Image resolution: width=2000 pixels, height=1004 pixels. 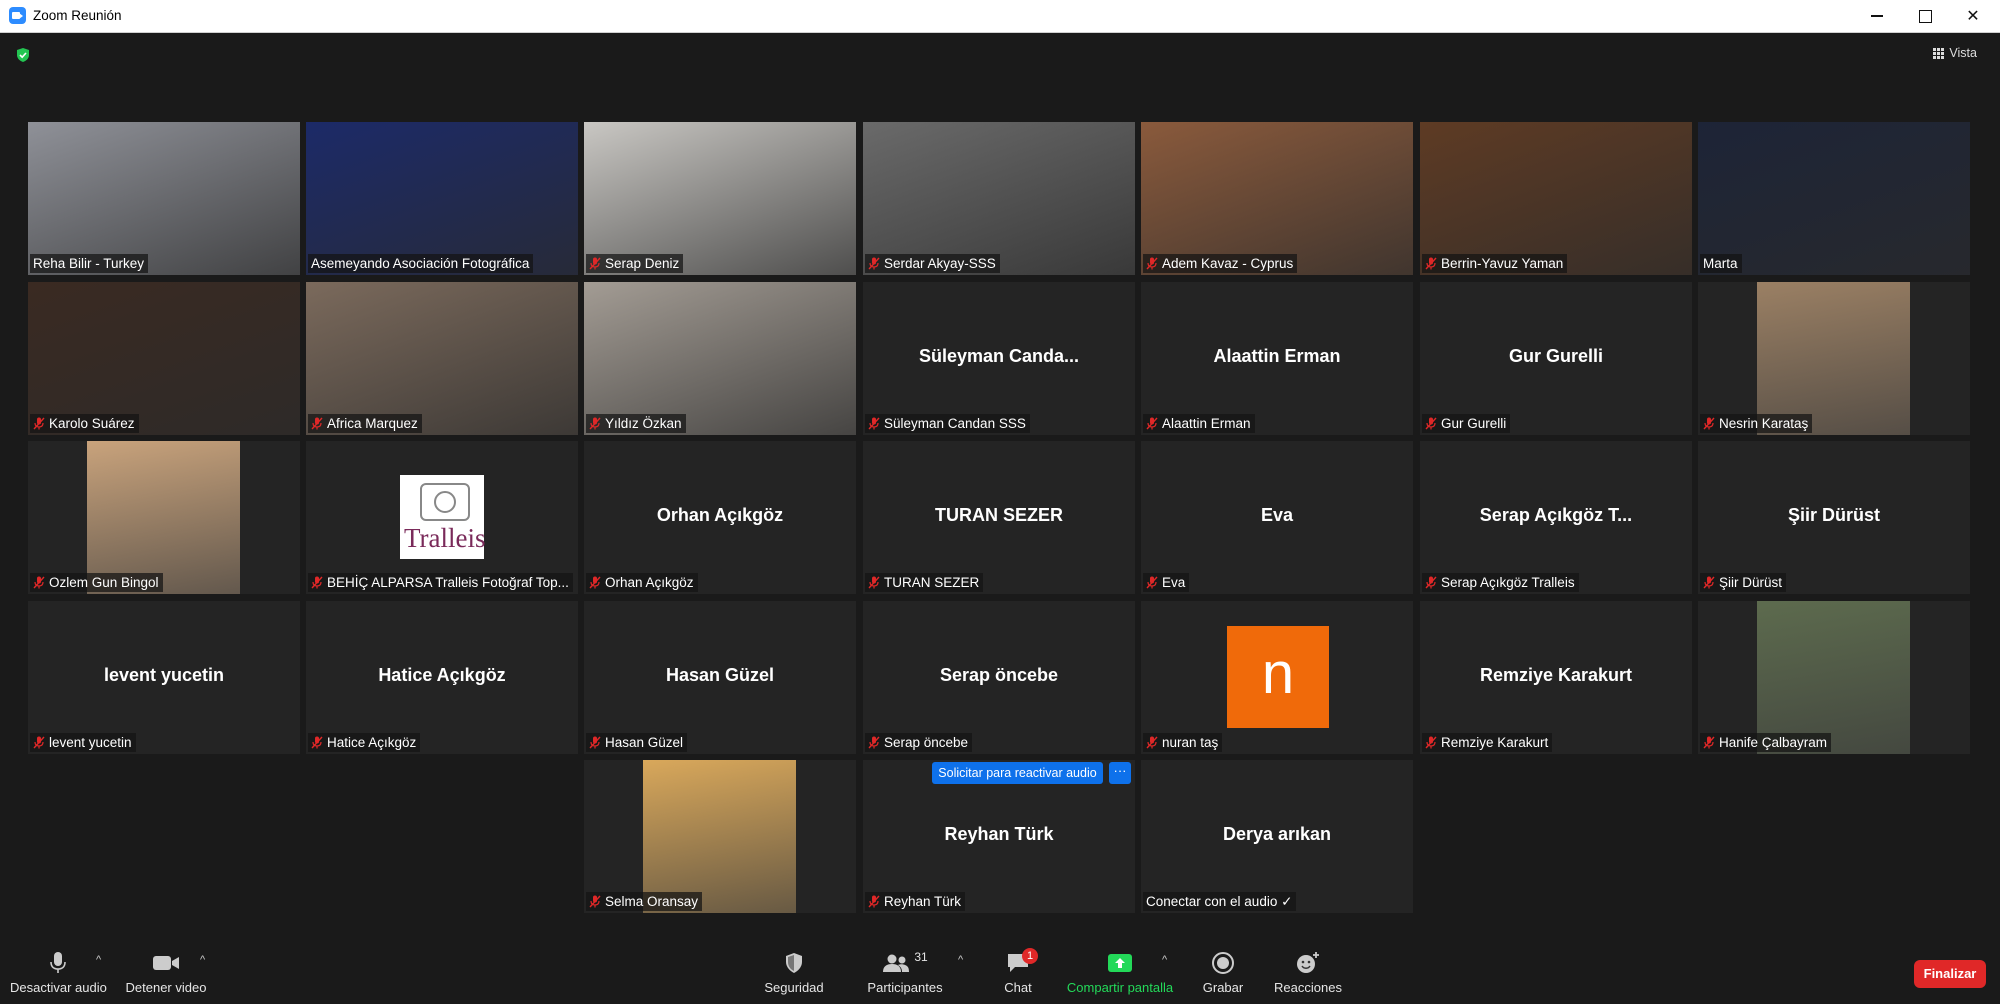 What do you see at coordinates (1120, 972) in the screenshot?
I see `share-screen-button: Compartir pantalla` at bounding box center [1120, 972].